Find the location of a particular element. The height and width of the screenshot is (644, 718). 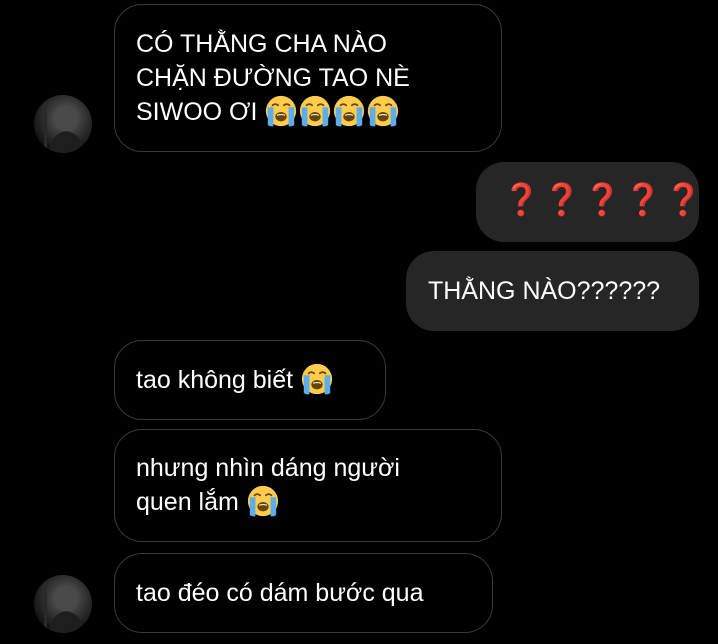

message-line: CHẶN ĐƯỜNG TAO NÈ is located at coordinates (273, 78).